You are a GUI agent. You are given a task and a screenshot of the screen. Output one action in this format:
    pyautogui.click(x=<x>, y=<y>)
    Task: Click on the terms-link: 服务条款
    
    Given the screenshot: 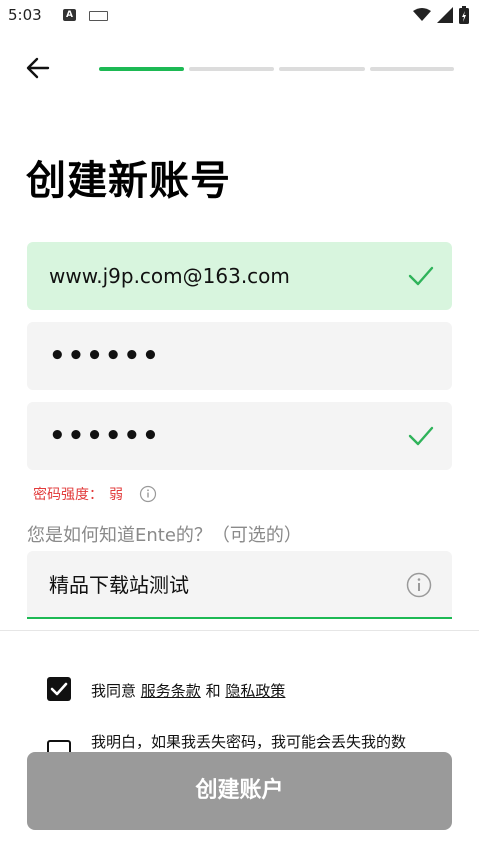 What is the action you would take?
    pyautogui.click(x=171, y=691)
    